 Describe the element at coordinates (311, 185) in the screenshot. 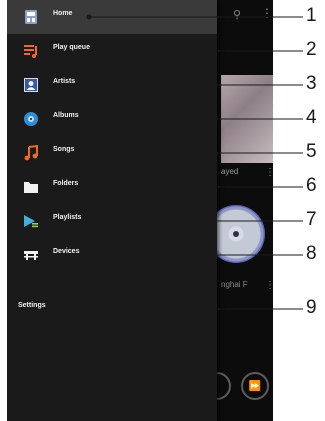

I see `callout-number: 6` at that location.